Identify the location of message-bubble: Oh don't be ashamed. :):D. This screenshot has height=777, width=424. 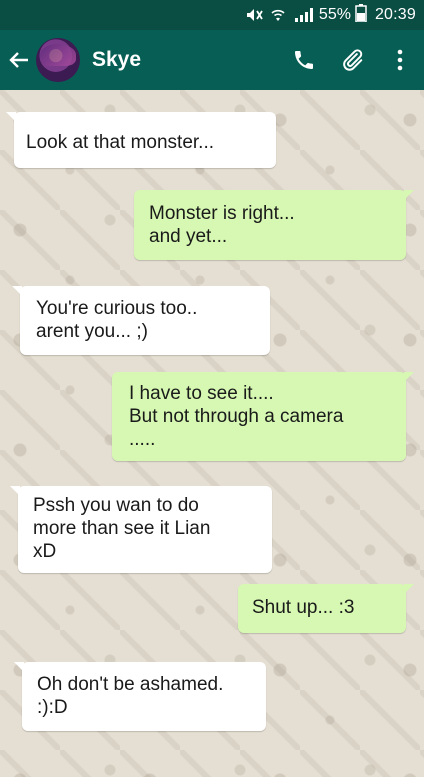
(140, 696).